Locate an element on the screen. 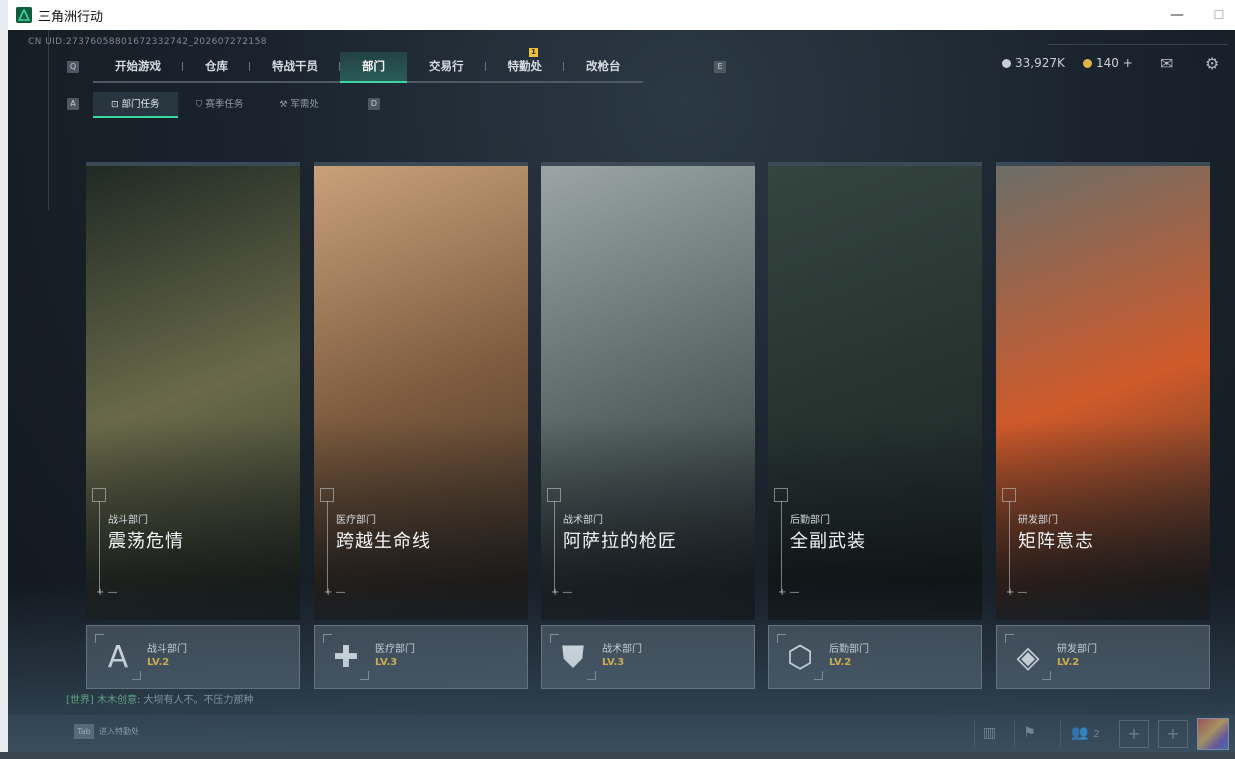 The height and width of the screenshot is (759, 1235). subtab-department-tasks: ⊡ 部门任务 is located at coordinates (135, 105).